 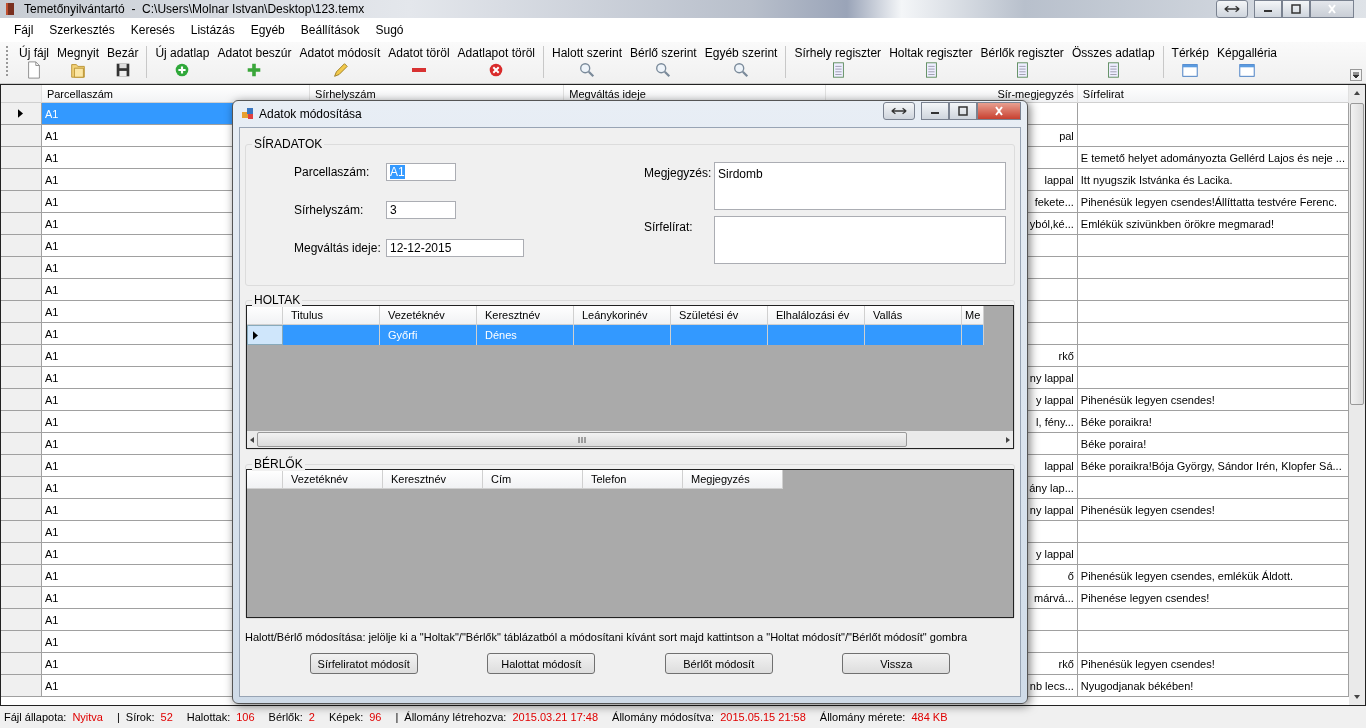 I want to click on status-value: 2, so click(x=311, y=717).